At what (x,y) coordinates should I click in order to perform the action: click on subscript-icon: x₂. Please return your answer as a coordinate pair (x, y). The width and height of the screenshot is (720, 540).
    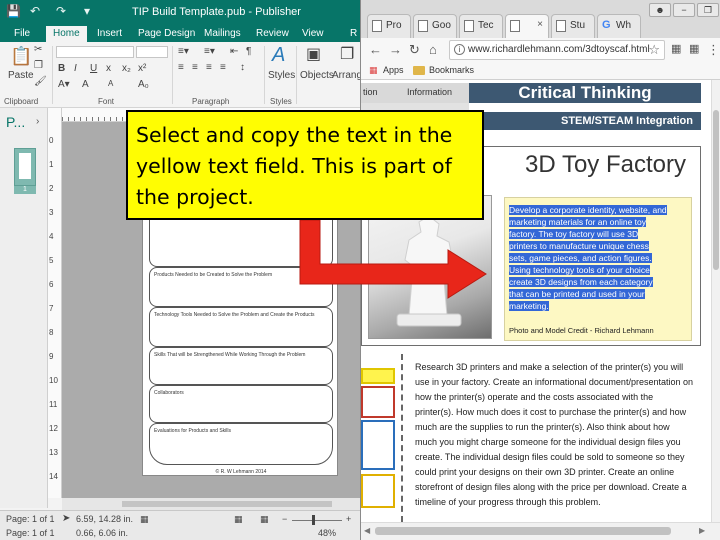
    Looking at the image, I should click on (126, 68).